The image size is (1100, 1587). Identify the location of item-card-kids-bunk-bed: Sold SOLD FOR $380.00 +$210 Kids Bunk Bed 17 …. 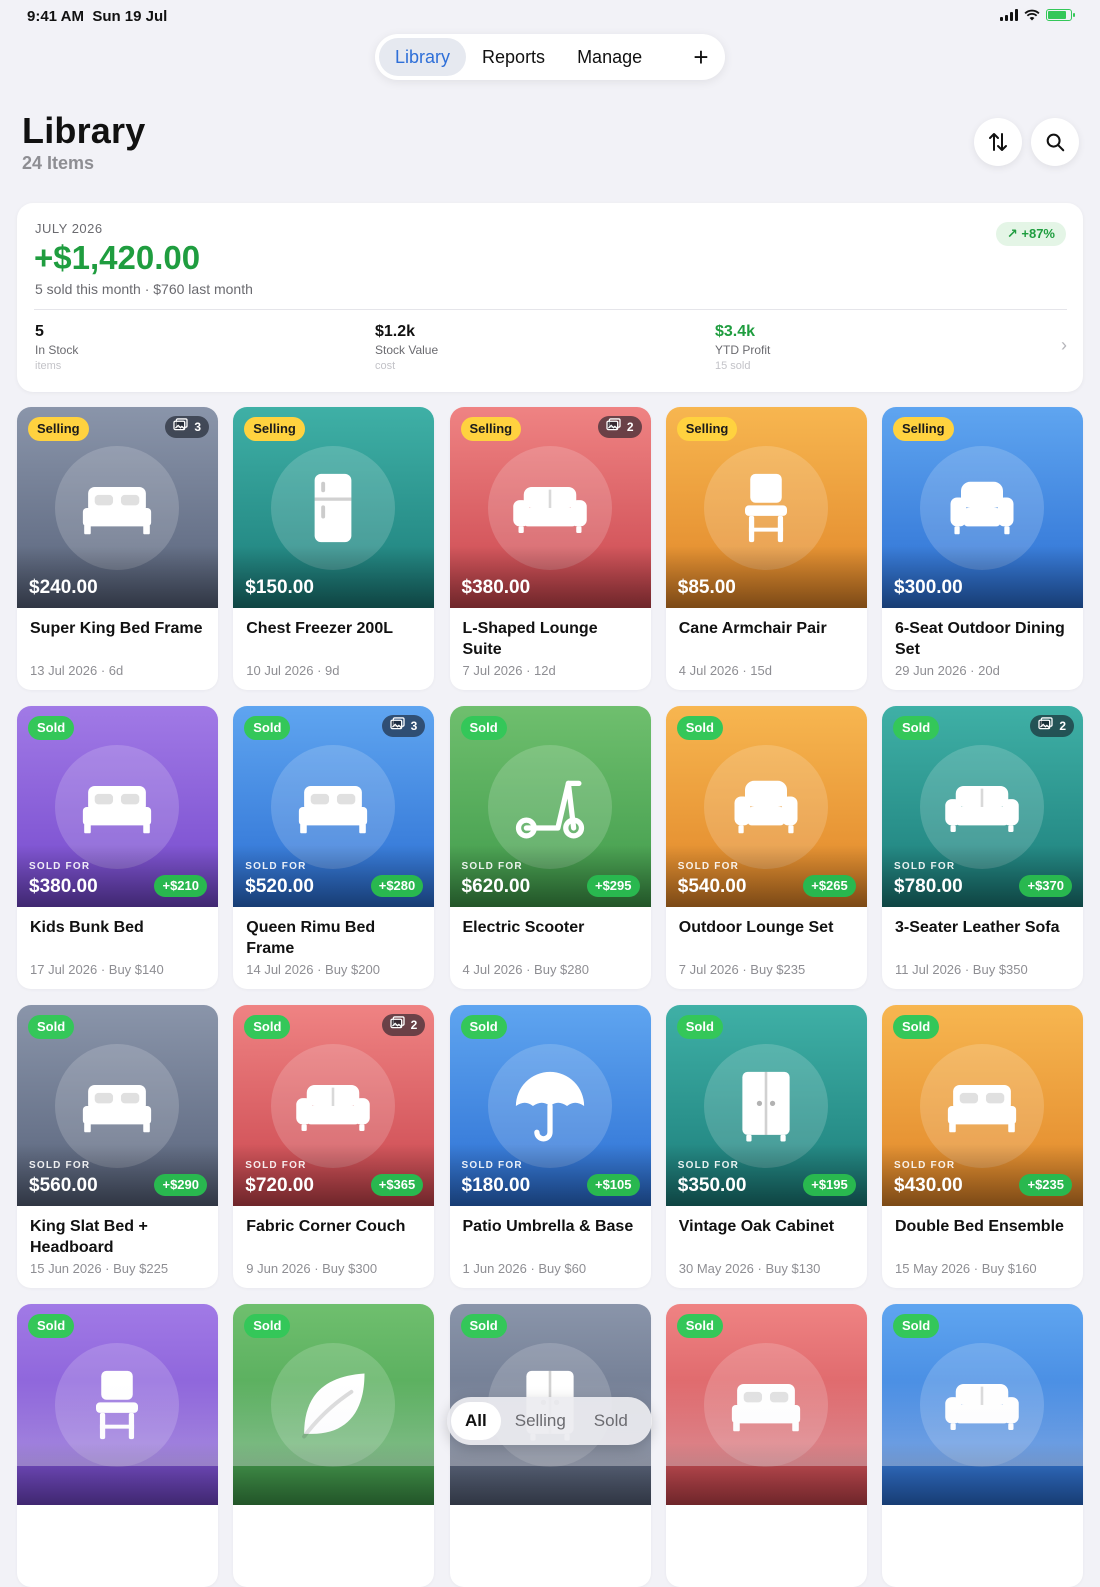
(117, 847).